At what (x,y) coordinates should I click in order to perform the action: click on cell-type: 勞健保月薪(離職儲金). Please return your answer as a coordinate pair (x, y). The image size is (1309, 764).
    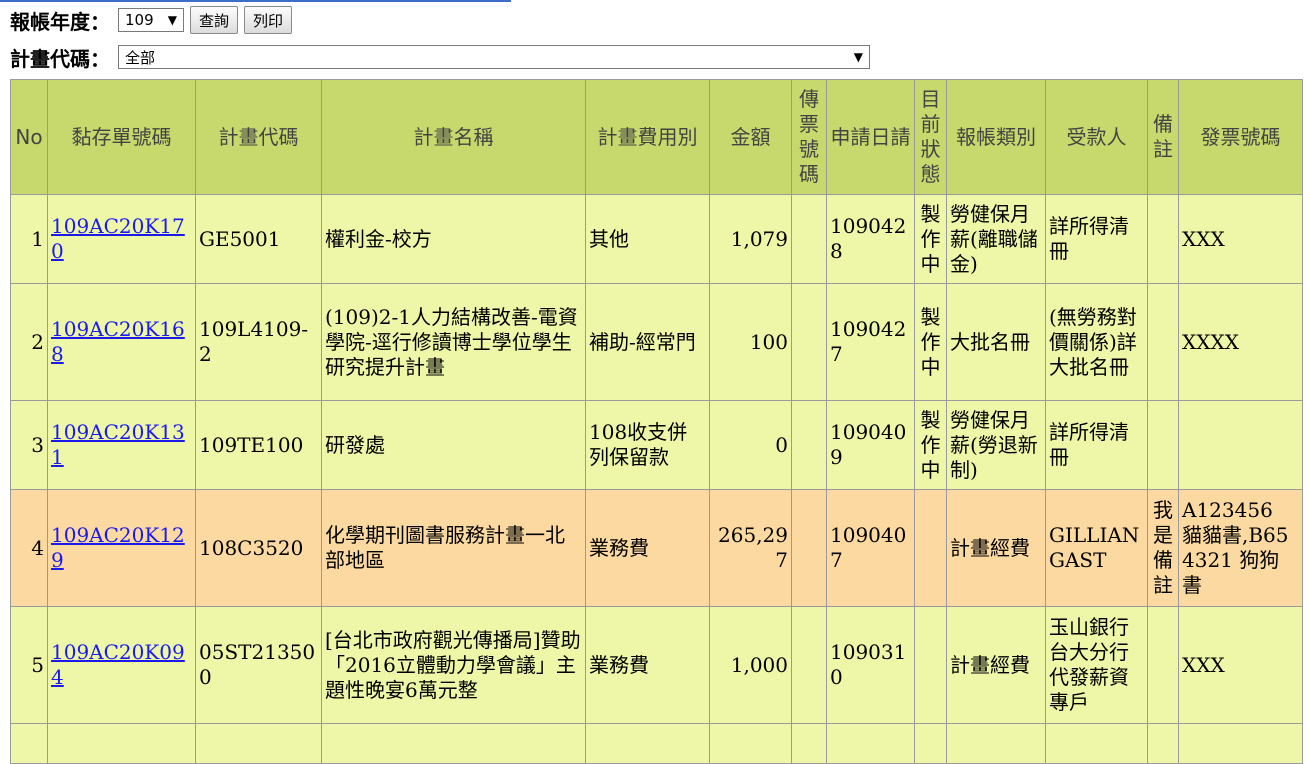
    Looking at the image, I should click on (996, 239).